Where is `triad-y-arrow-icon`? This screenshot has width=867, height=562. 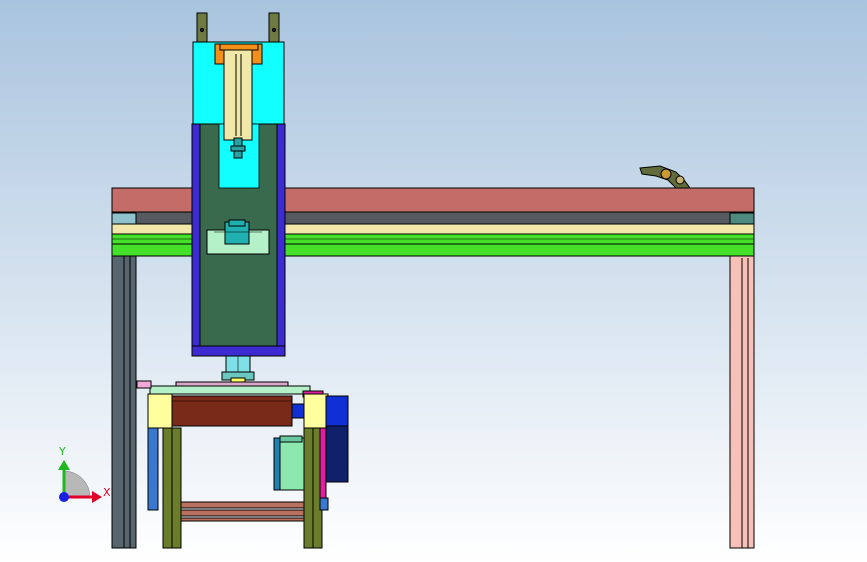 triad-y-arrow-icon is located at coordinates (64, 465).